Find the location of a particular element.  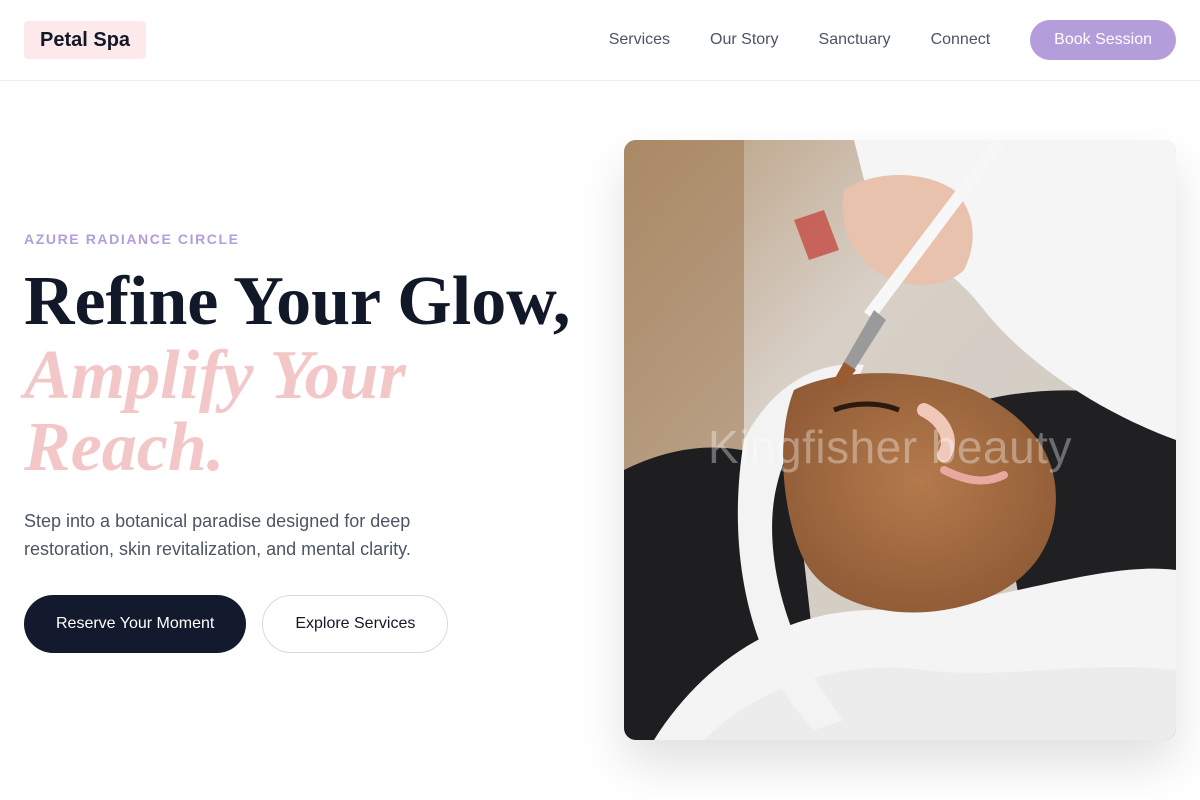

hero-headline: Refine Your Glow, Amplify Your Reach. is located at coordinates (314, 374).